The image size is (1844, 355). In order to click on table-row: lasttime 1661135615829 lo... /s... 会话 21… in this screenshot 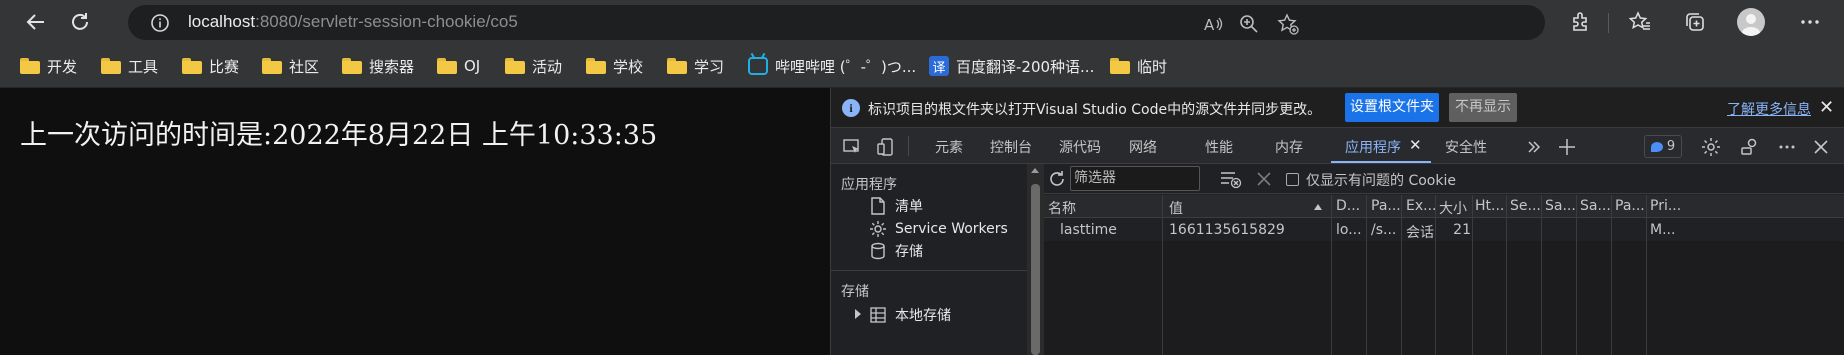, I will do `click(1444, 230)`.